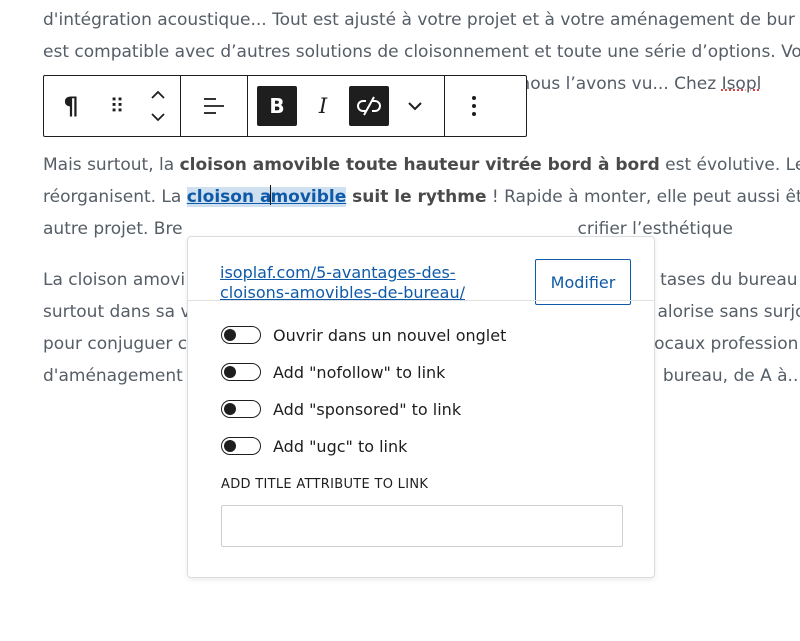 The image size is (800, 641). Describe the element at coordinates (367, 409) in the screenshot. I see `toggle-label: Add "sponsored" to link` at that location.